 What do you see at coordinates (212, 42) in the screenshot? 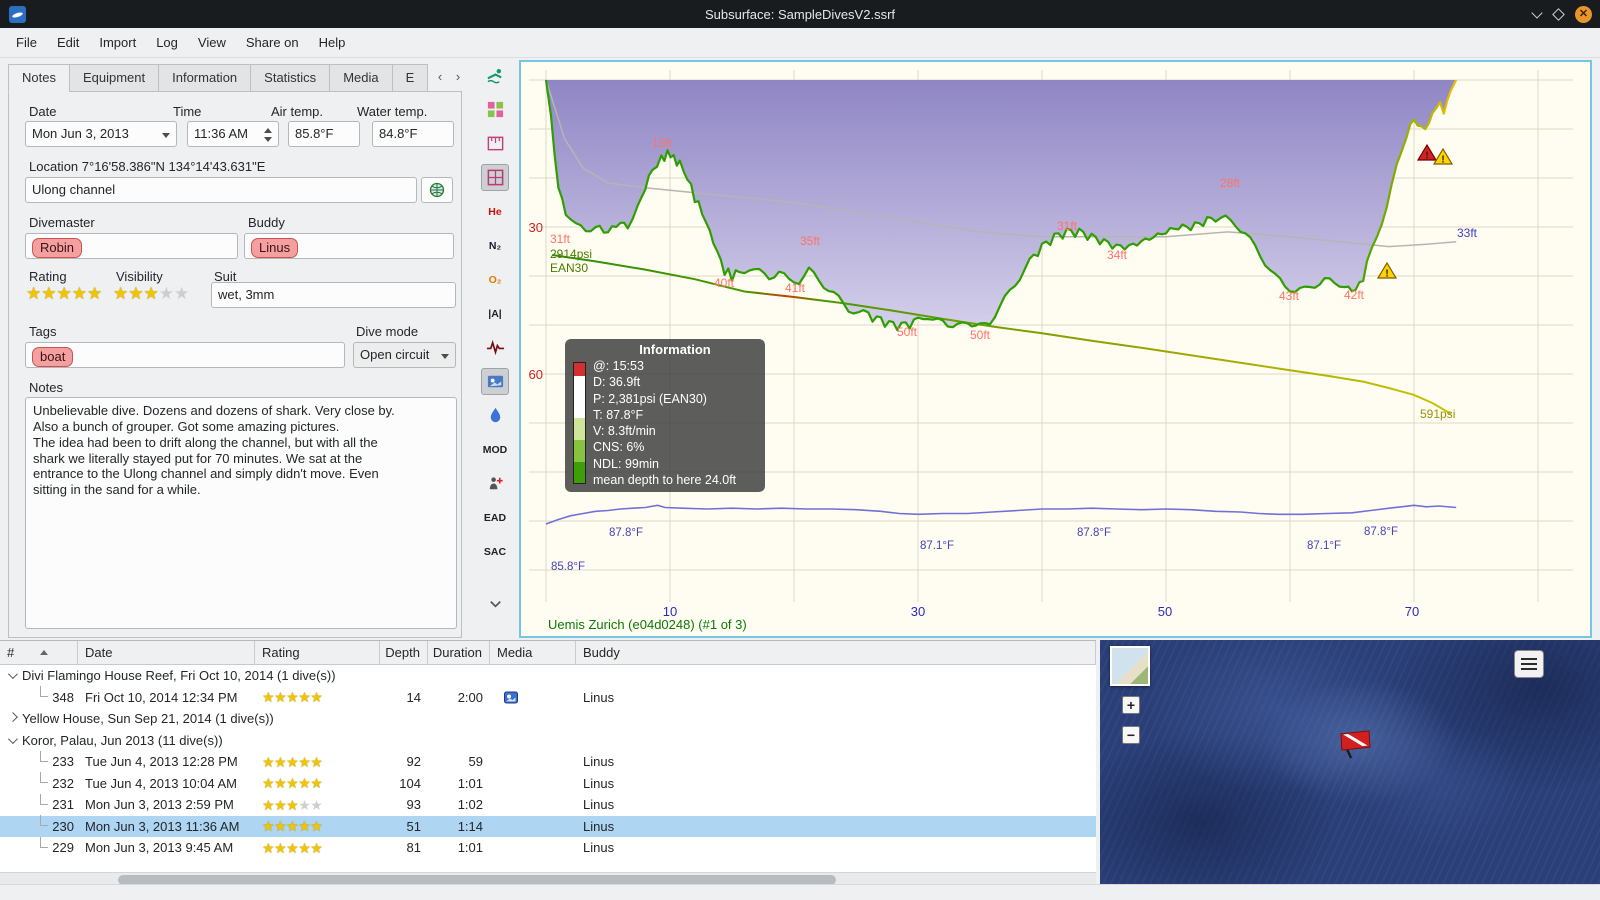
I see `menu-view: View` at bounding box center [212, 42].